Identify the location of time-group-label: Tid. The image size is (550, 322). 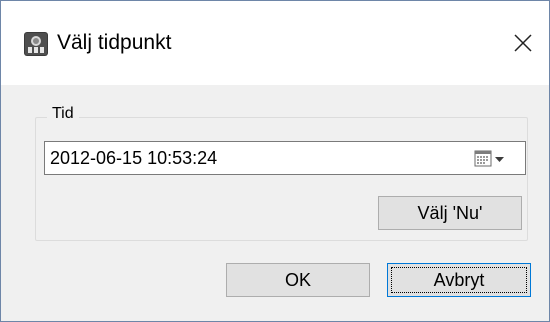
(63, 114).